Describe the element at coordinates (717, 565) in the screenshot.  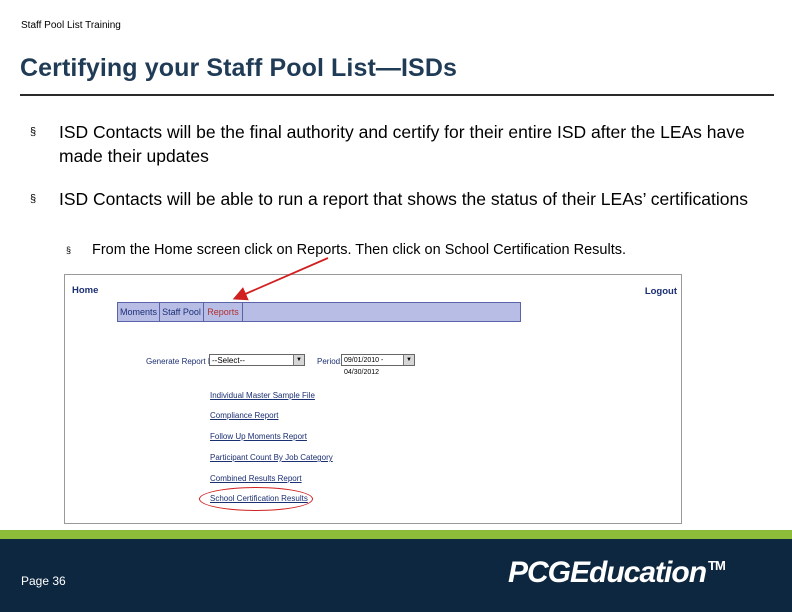
I see `logo-trademark: TM` at that location.